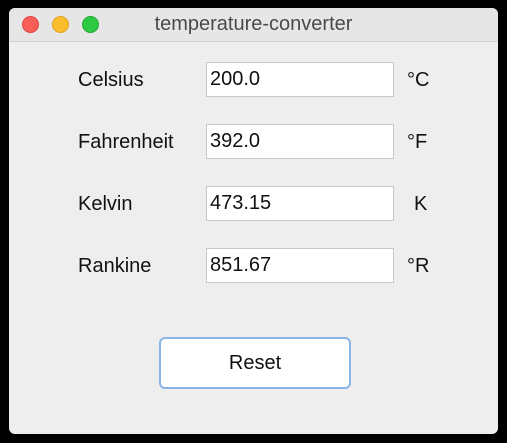  Describe the element at coordinates (418, 266) in the screenshot. I see `rankine-unit: °R` at that location.